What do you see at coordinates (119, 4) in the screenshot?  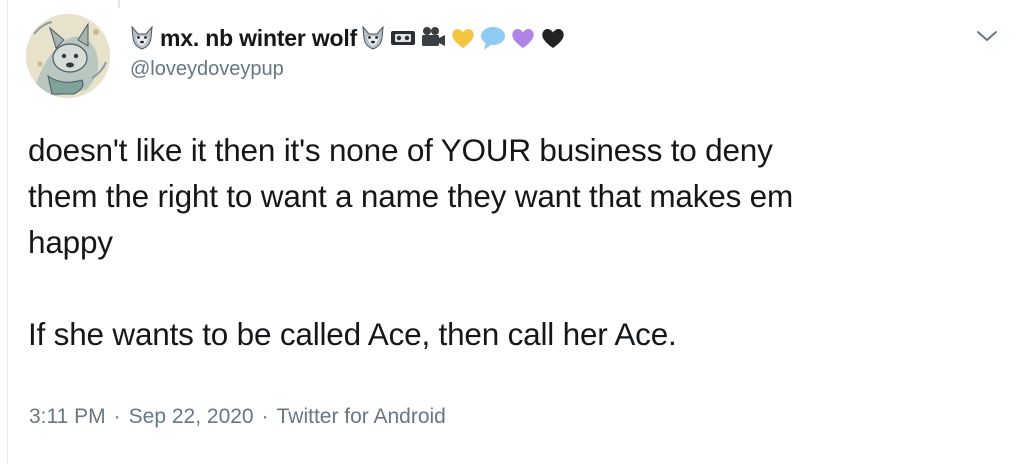 I see `thread-connector` at bounding box center [119, 4].